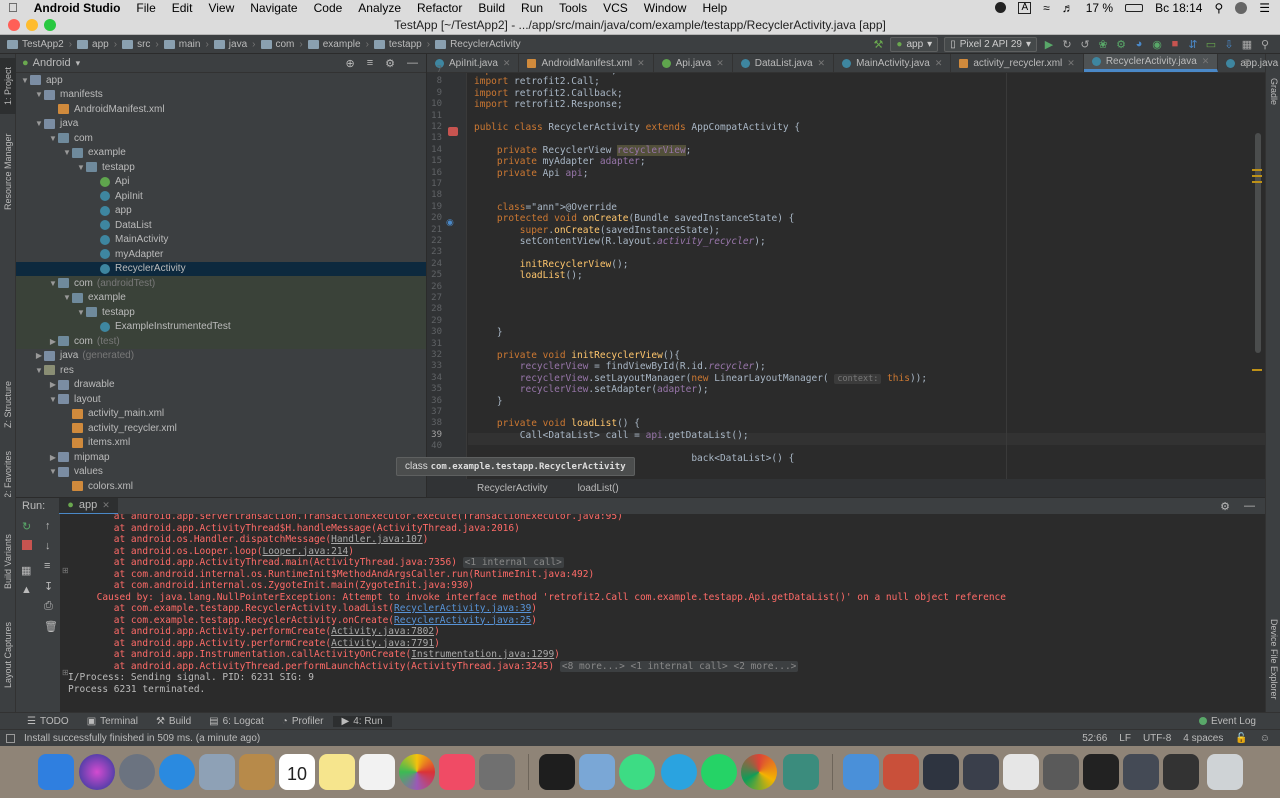 This screenshot has height=798, width=1280. Describe the element at coordinates (26, 570) in the screenshot. I see `restore-layout-icon: ▦` at that location.